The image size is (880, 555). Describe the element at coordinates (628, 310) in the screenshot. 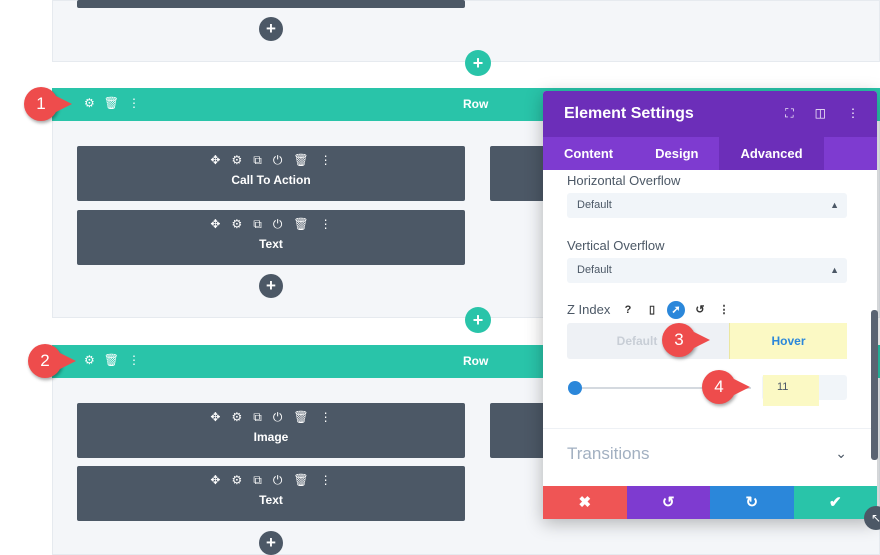

I see `help-icon: ?` at that location.